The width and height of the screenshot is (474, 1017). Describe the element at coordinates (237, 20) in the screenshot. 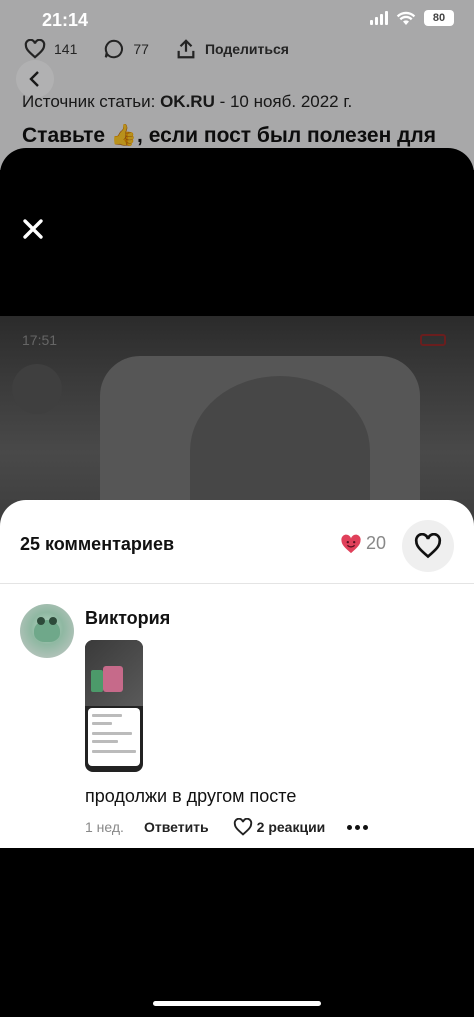

I see `status-bar: 21:14 80` at that location.